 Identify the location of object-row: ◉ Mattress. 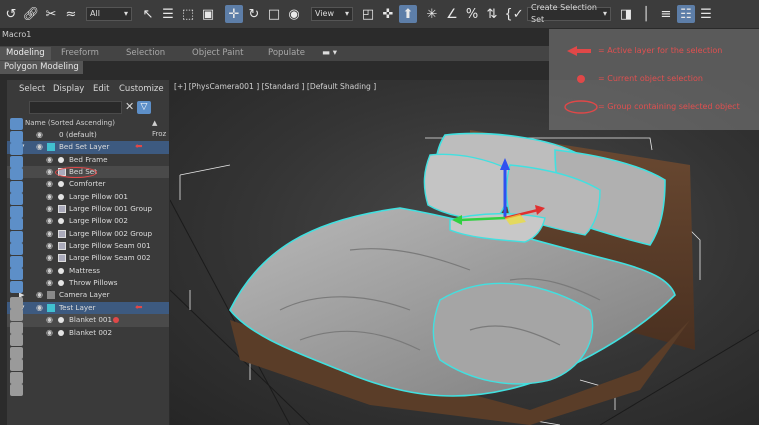
(88, 271).